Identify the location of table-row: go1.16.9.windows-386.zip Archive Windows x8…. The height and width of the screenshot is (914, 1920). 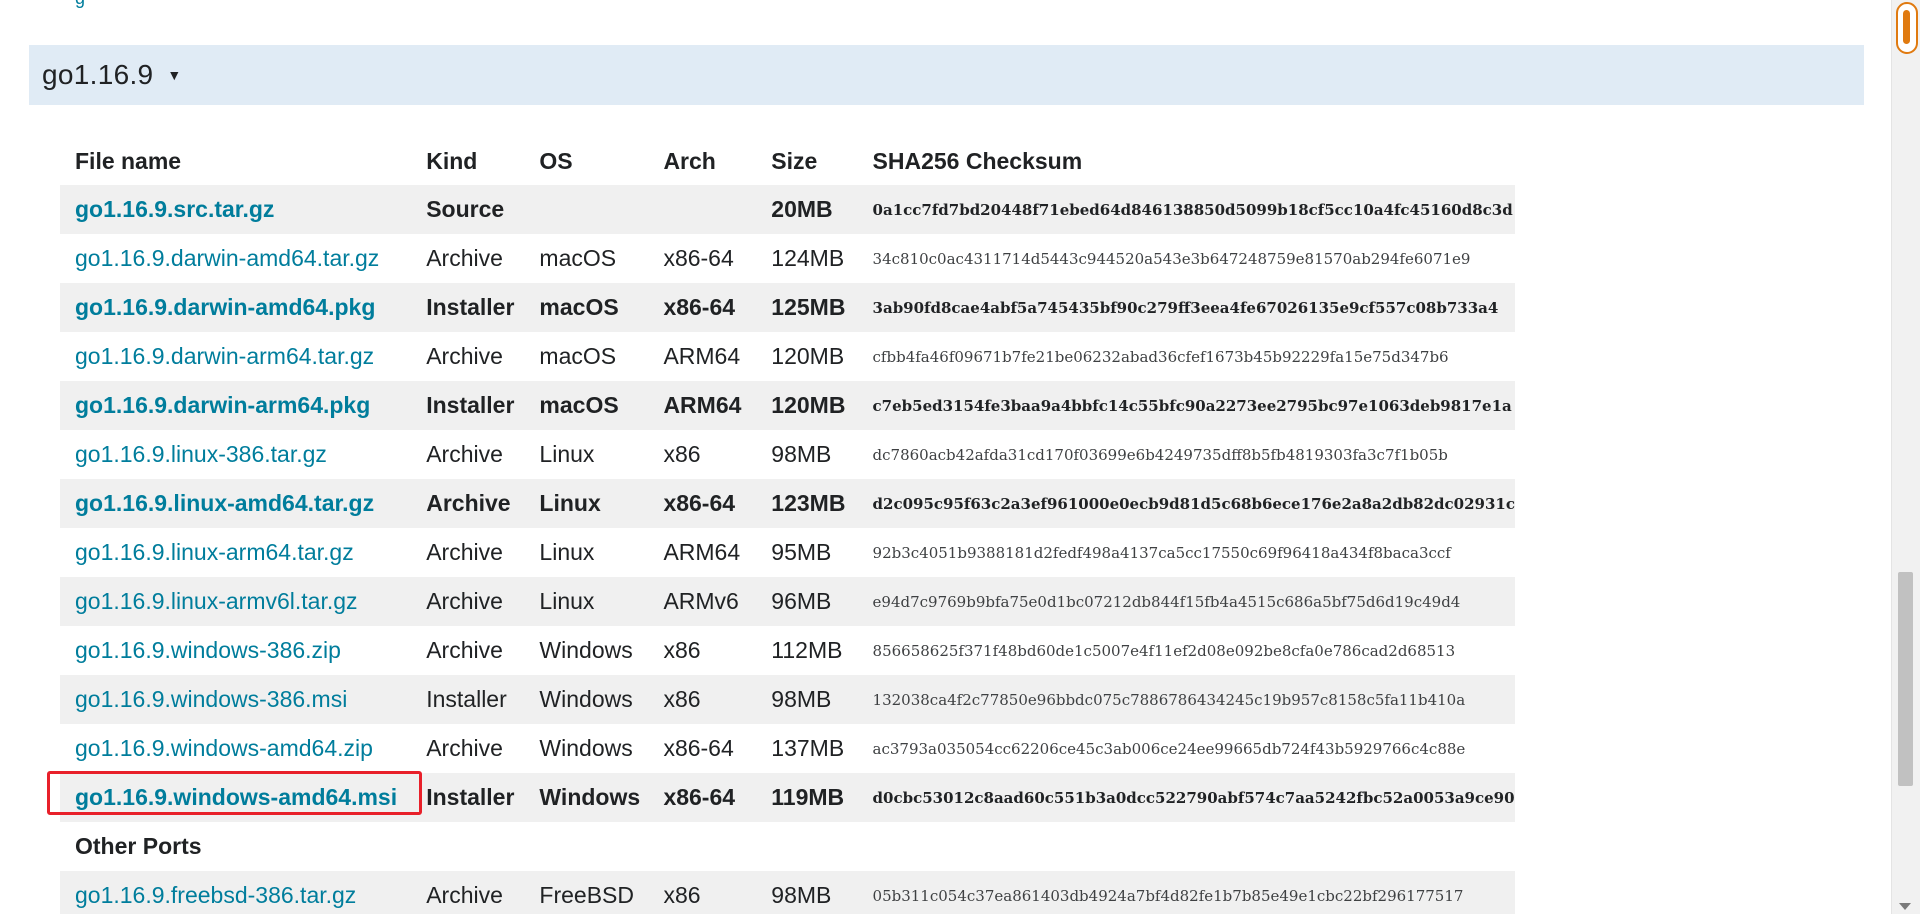
(787, 650).